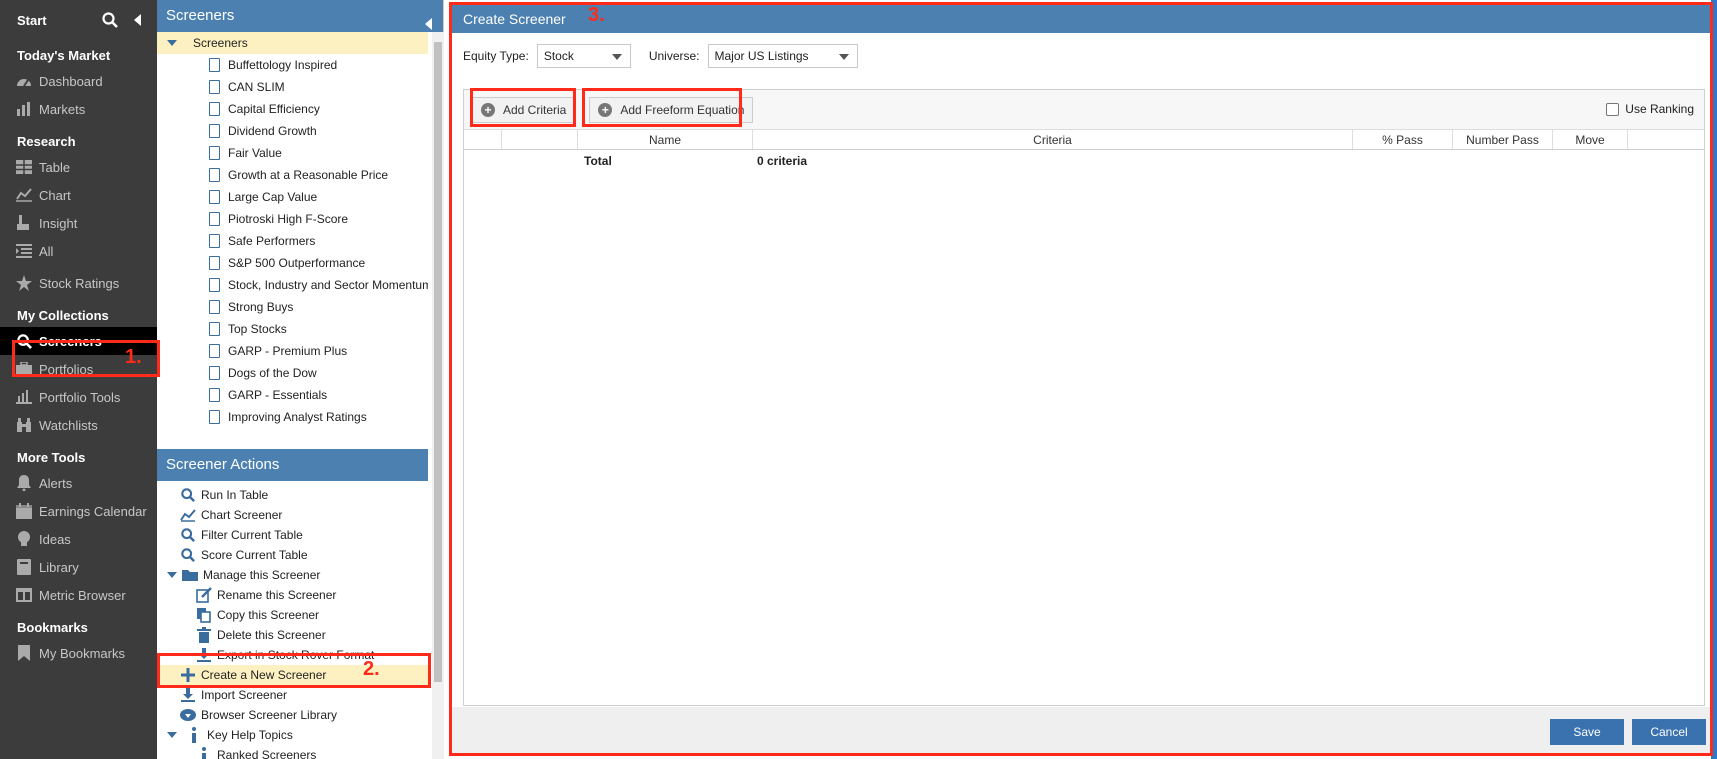 The width and height of the screenshot is (1717, 759). Describe the element at coordinates (288, 351) in the screenshot. I see `screener-item-label: GARP - Premium Plus` at that location.